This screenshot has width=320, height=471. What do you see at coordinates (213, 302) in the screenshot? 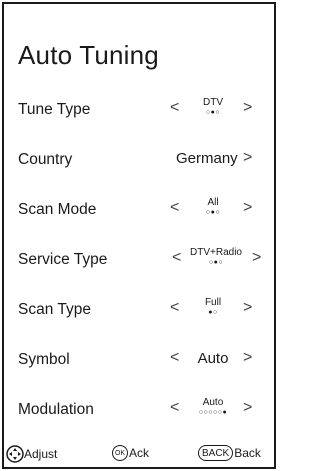
I see `value-text: Full` at bounding box center [213, 302].